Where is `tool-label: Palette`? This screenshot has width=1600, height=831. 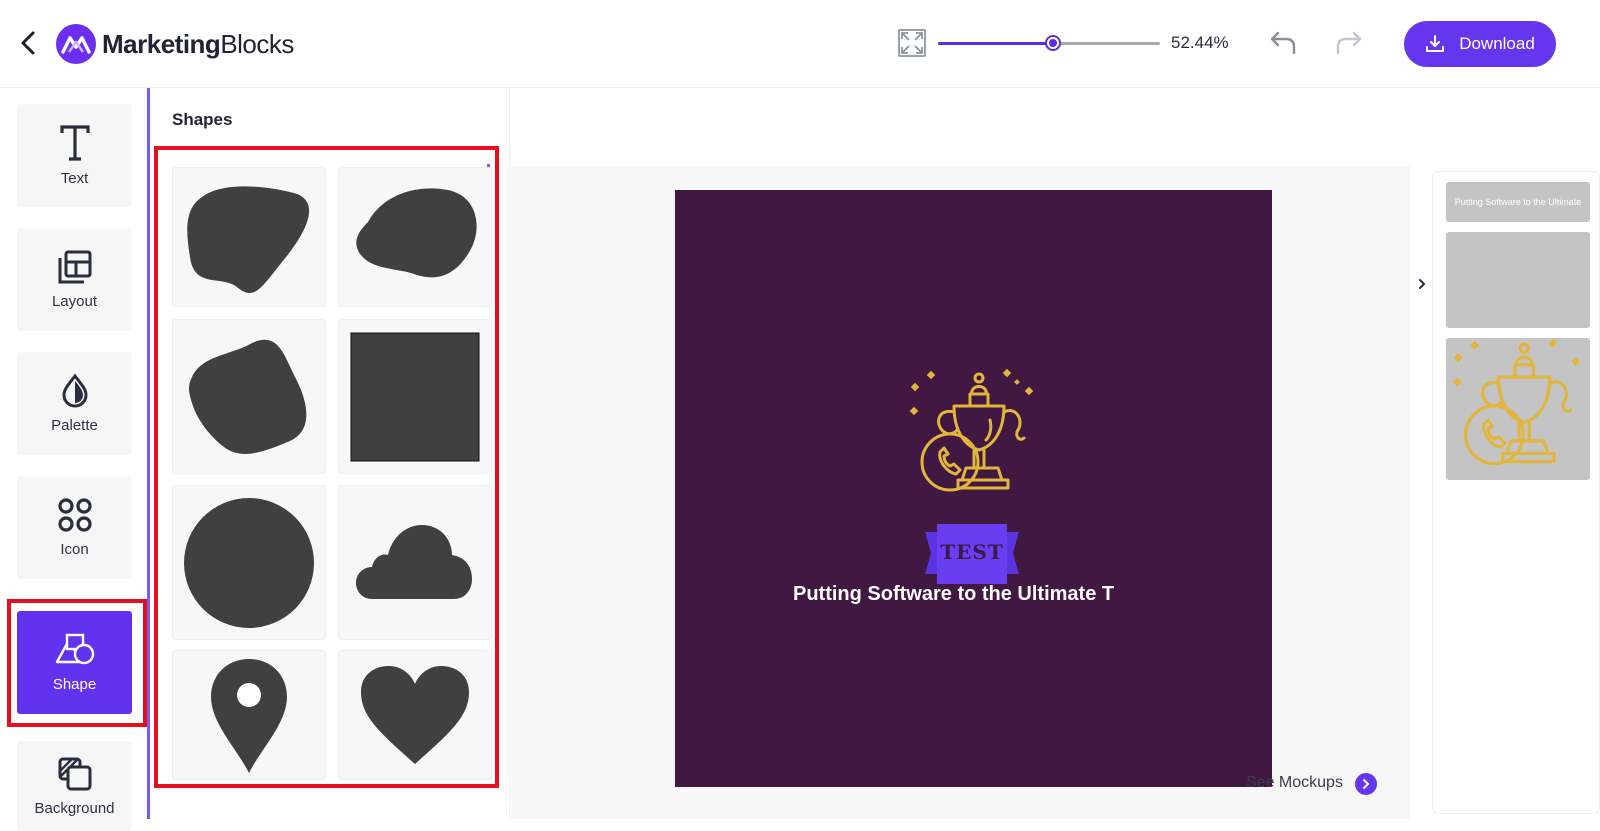
tool-label: Palette is located at coordinates (74, 425).